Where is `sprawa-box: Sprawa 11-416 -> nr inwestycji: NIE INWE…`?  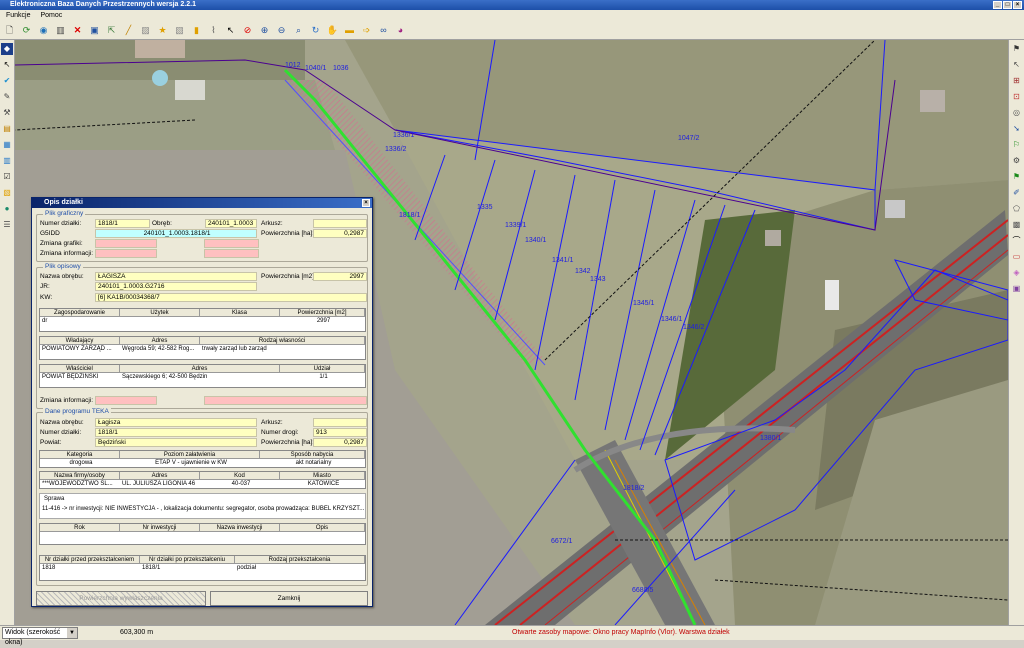 sprawa-box: Sprawa 11-416 -> nr inwestycji: NIE INWE… is located at coordinates (202, 506).